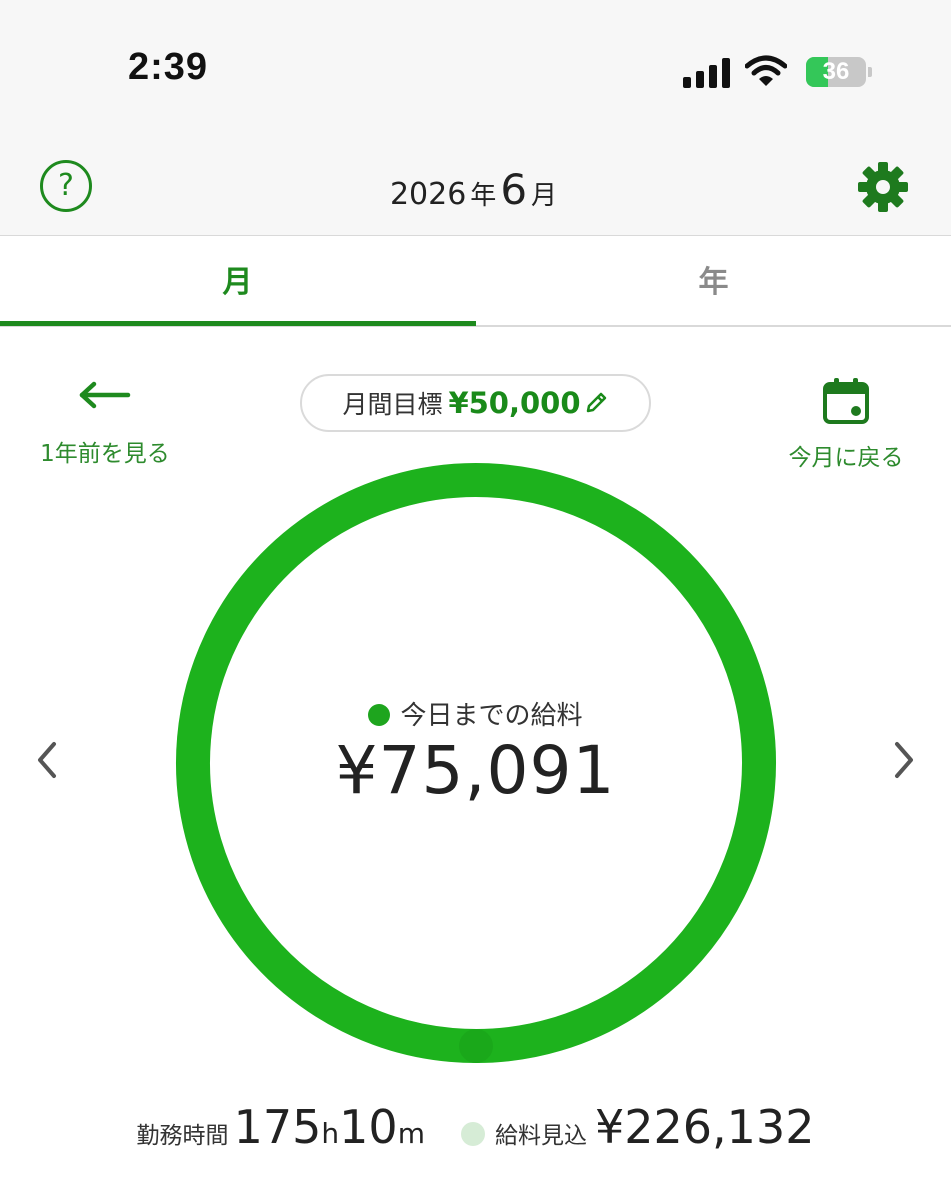 The height and width of the screenshot is (1200, 951). Describe the element at coordinates (379, 715) in the screenshot. I see `legend-dot-earned` at that location.